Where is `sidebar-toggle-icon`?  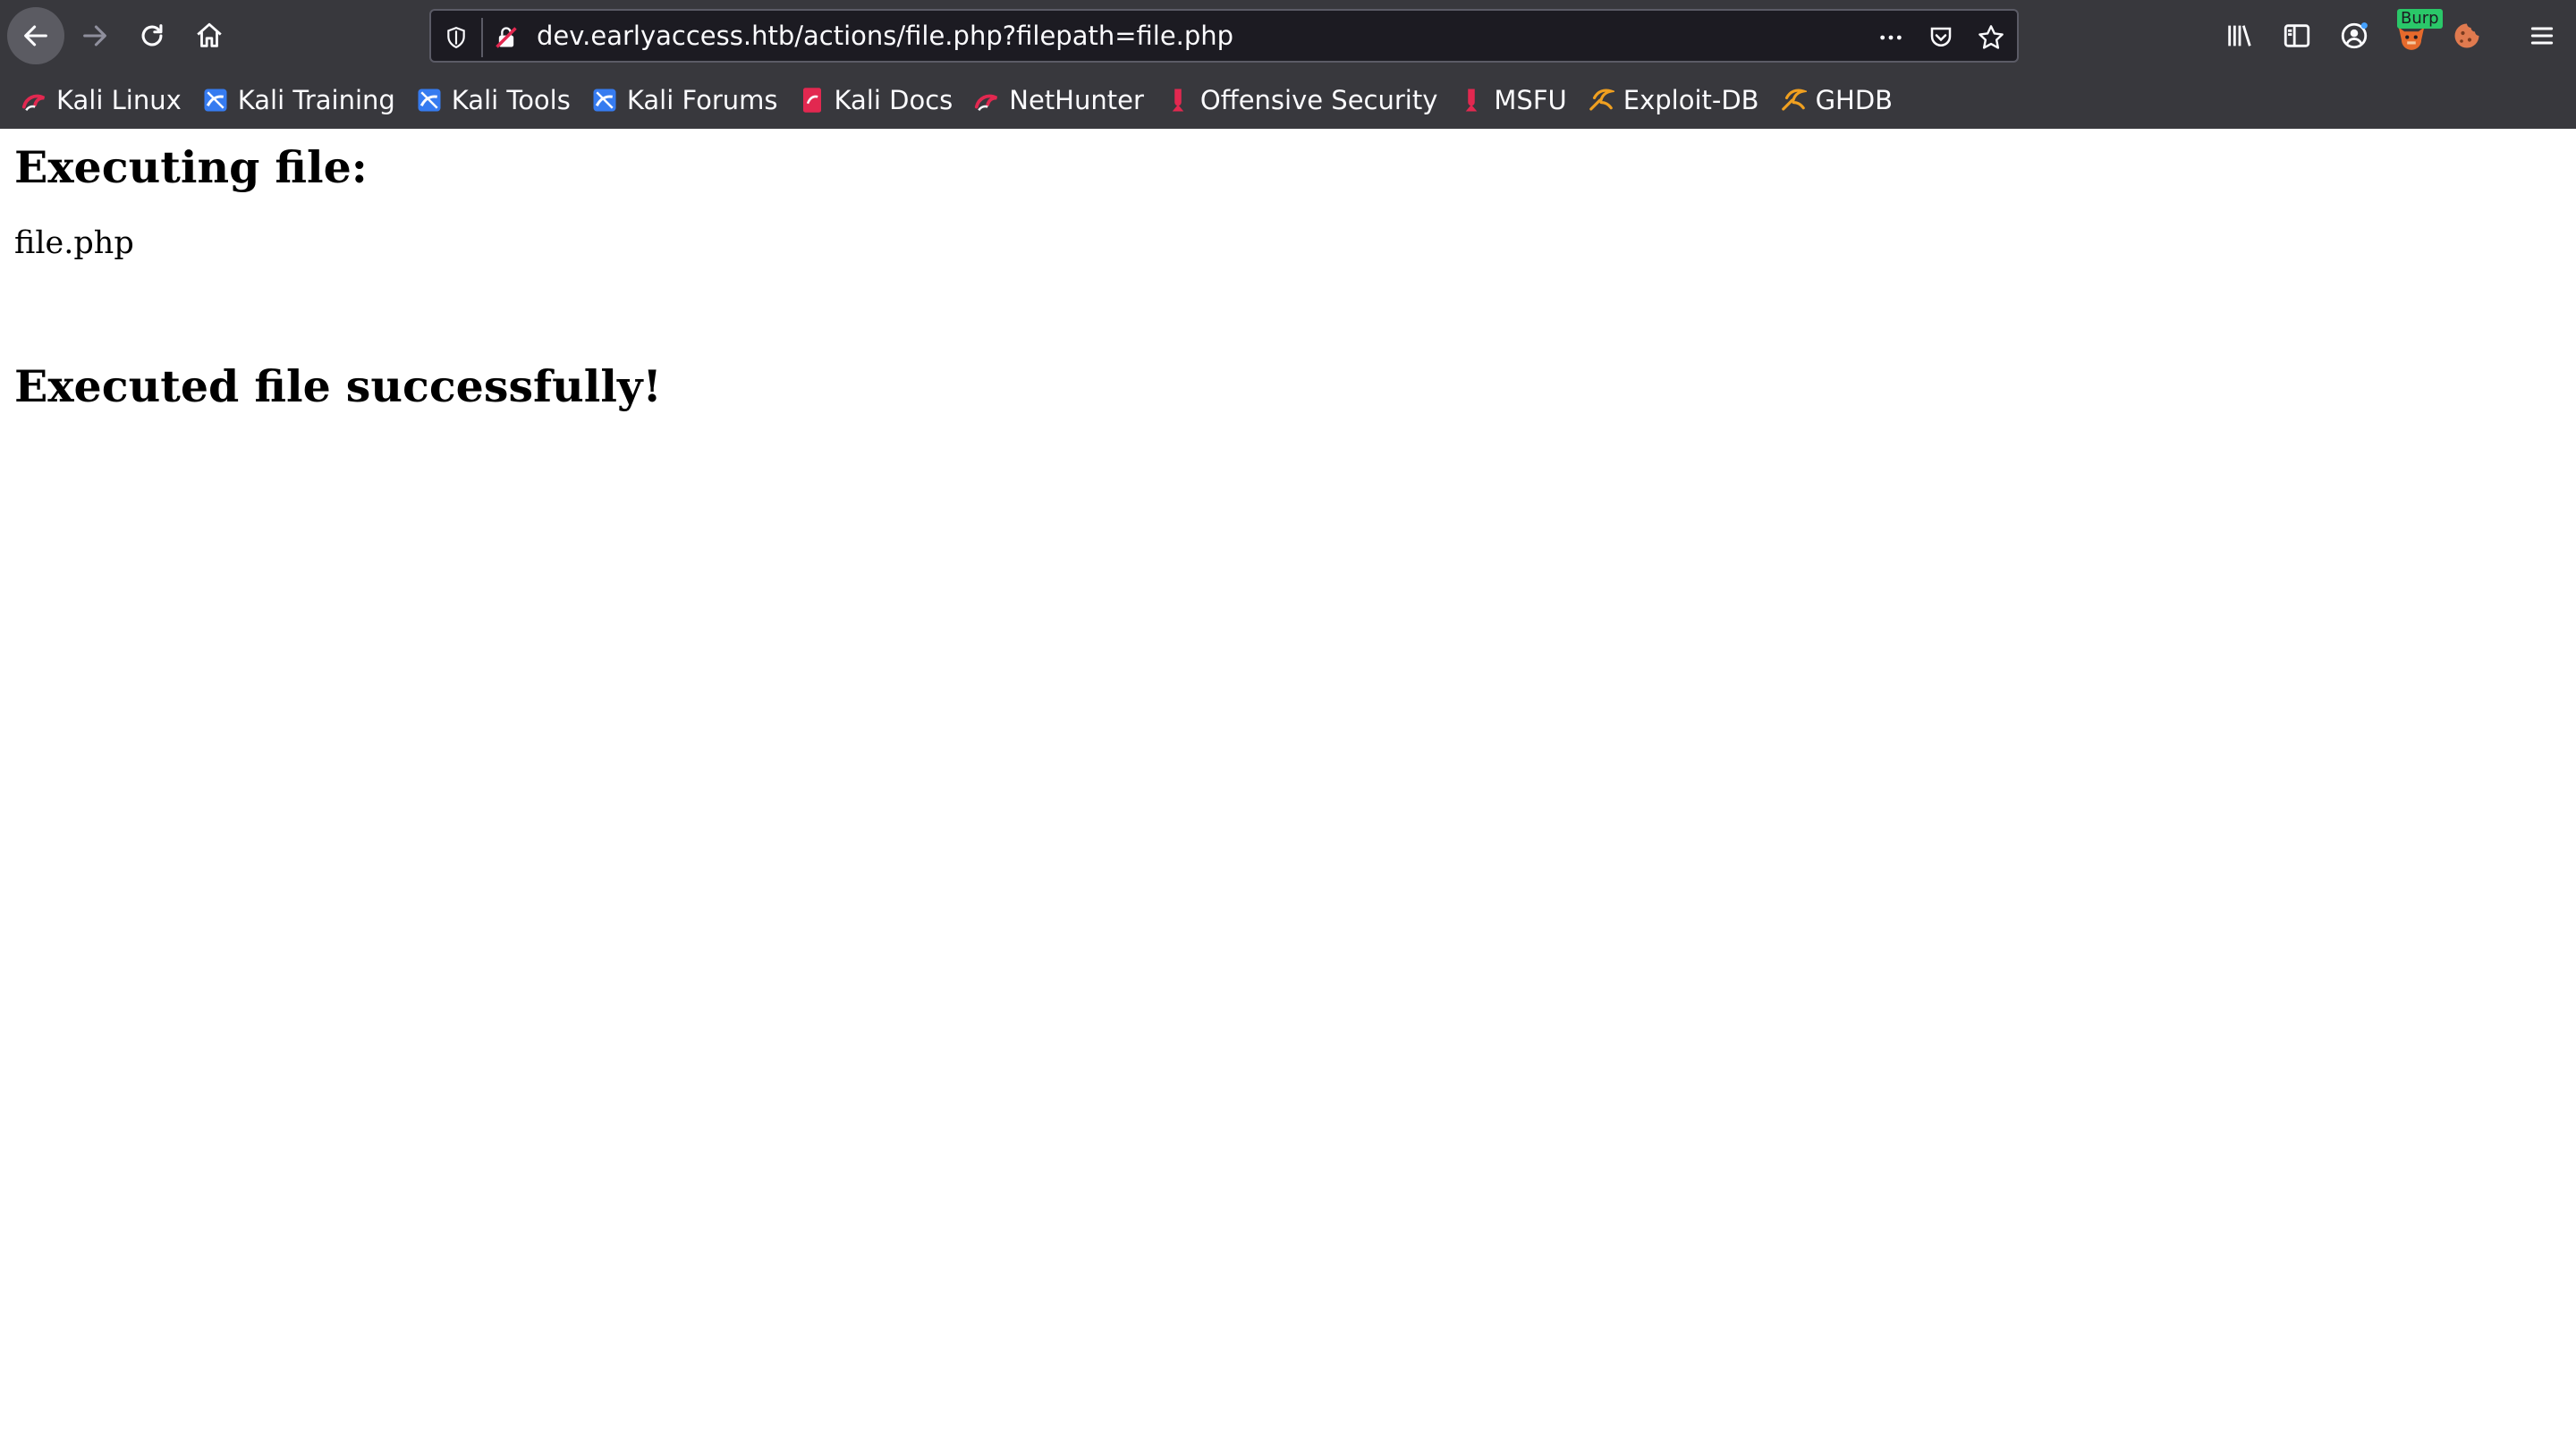 sidebar-toggle-icon is located at coordinates (2296, 35).